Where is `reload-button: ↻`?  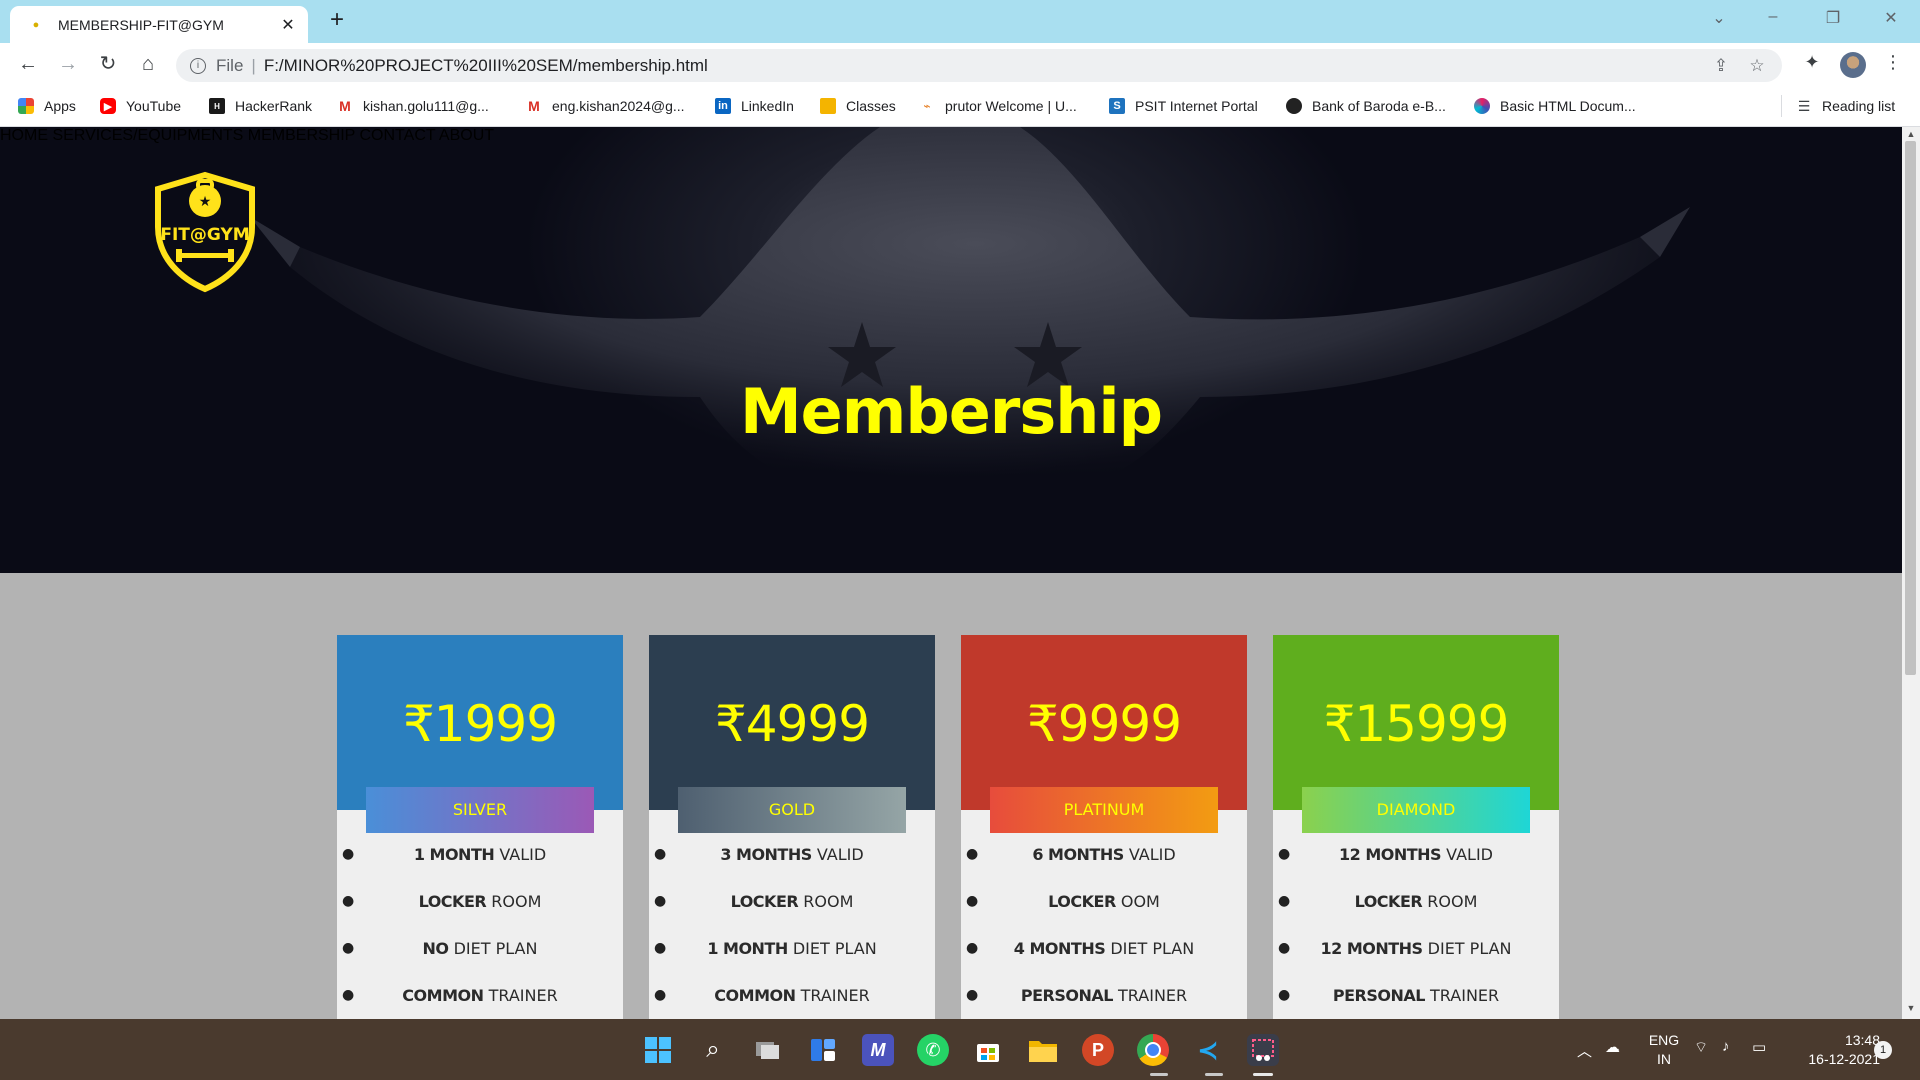 reload-button: ↻ is located at coordinates (108, 64).